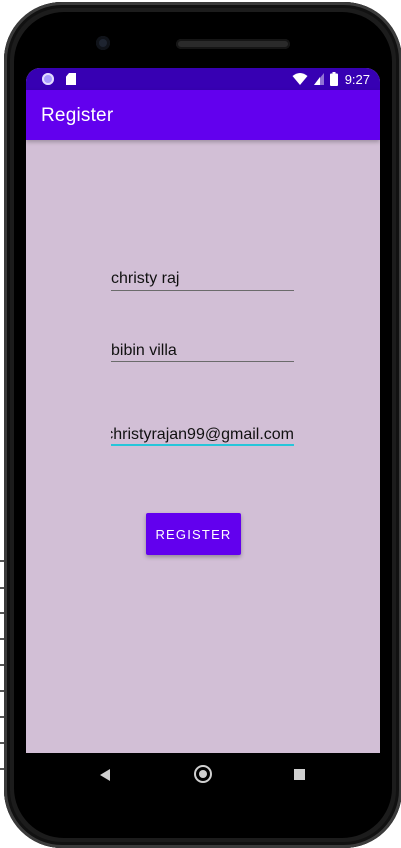 The width and height of the screenshot is (401, 848). Describe the element at coordinates (202, 361) in the screenshot. I see `address-input-underline` at that location.